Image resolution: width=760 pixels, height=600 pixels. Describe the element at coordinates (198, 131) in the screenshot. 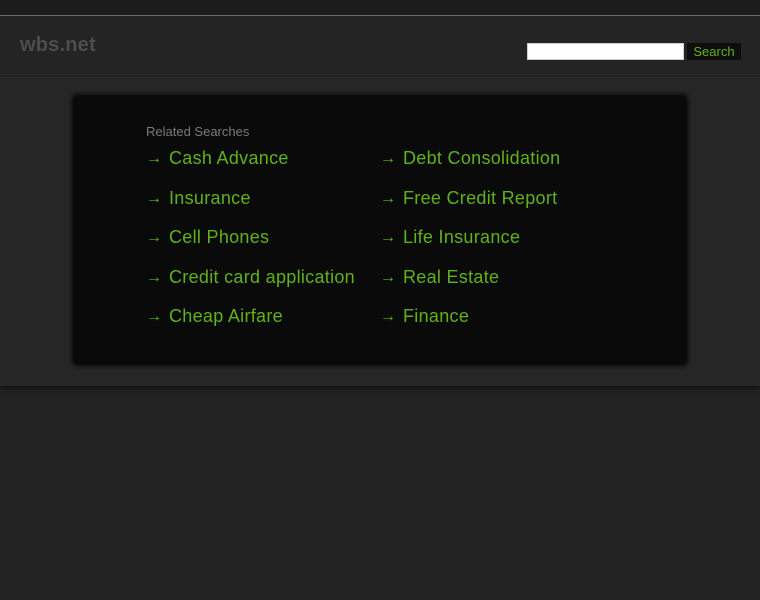

I see `related-searches-heading: Related Searches` at that location.